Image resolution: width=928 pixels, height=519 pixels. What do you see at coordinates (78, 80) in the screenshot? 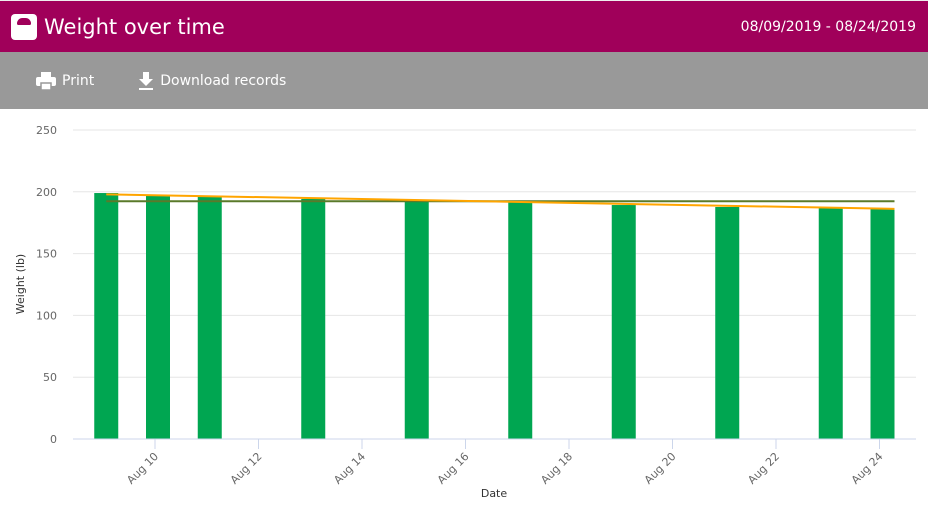
I see `print-label: Print` at bounding box center [78, 80].